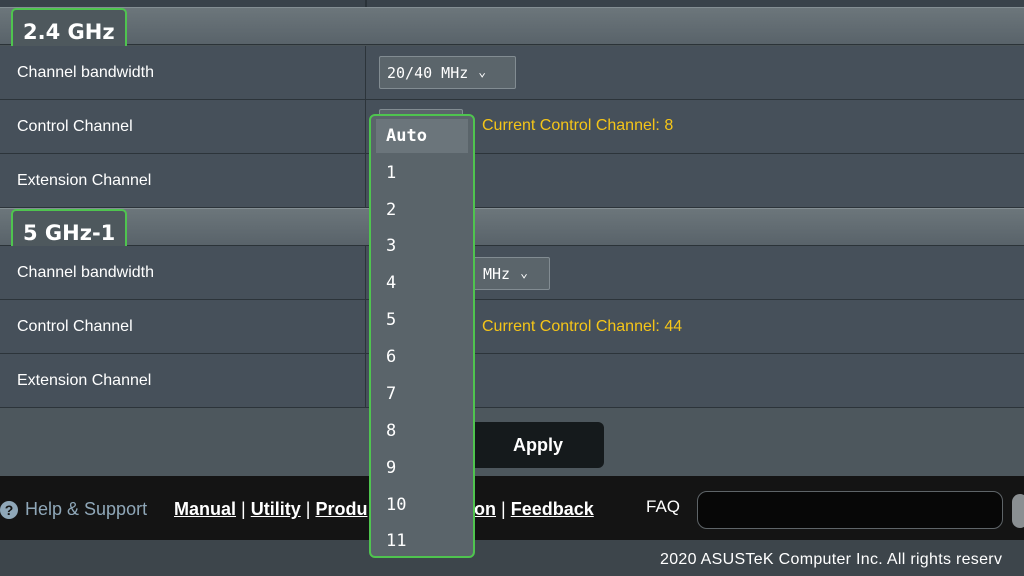 The height and width of the screenshot is (576, 1024). Describe the element at coordinates (422, 505) in the screenshot. I see `option-10: 10` at that location.